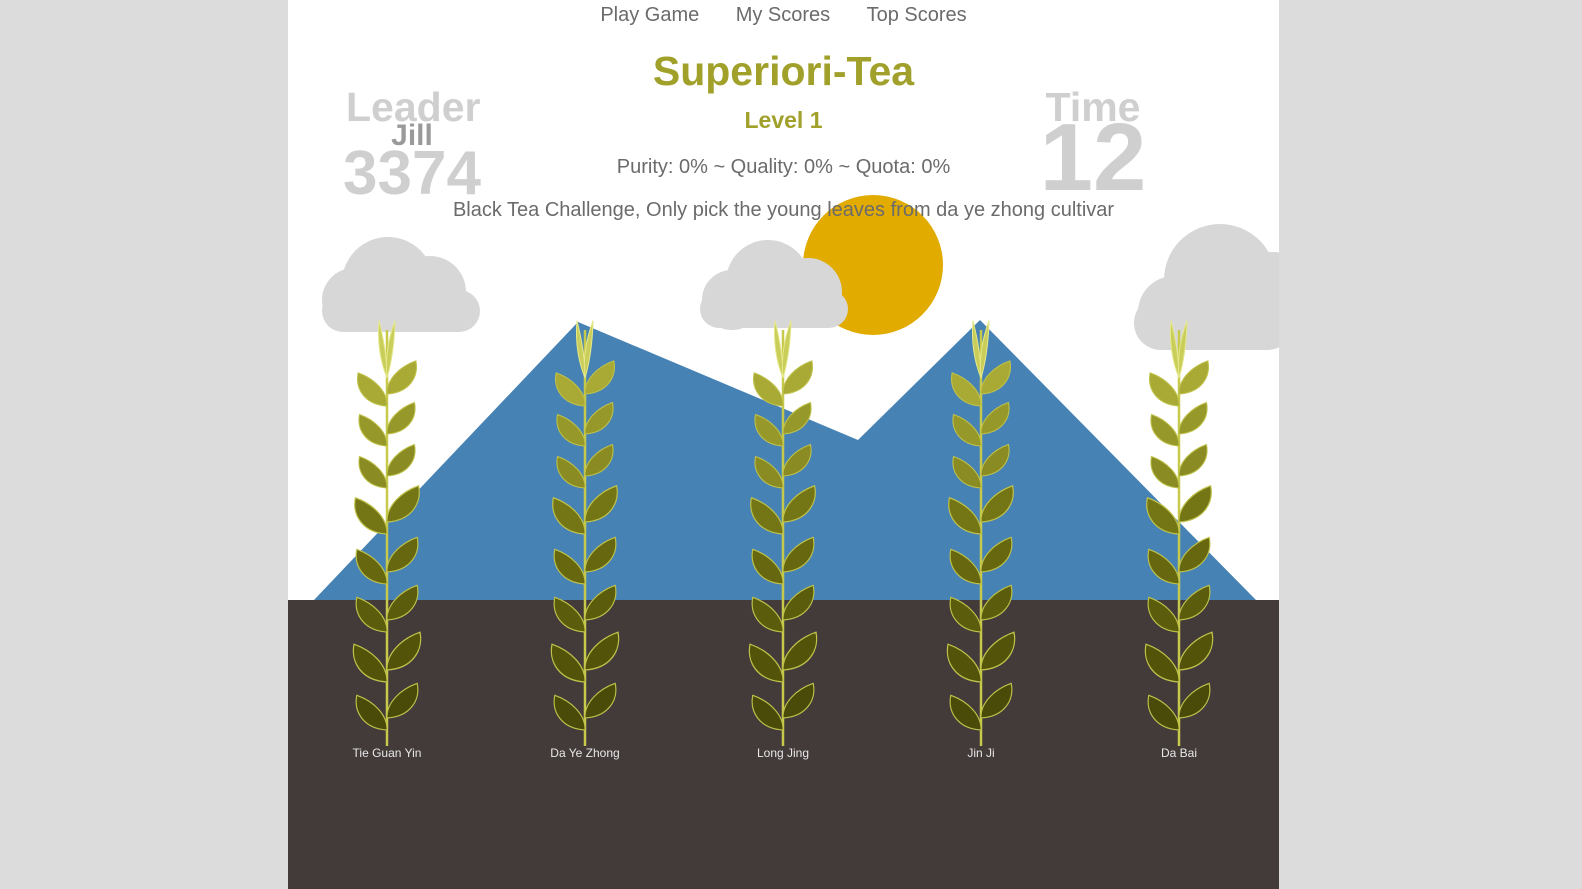 The image size is (1582, 889). What do you see at coordinates (585, 753) in the screenshot?
I see `plant-label-da-ye-zhong: Da Ye Zhong` at bounding box center [585, 753].